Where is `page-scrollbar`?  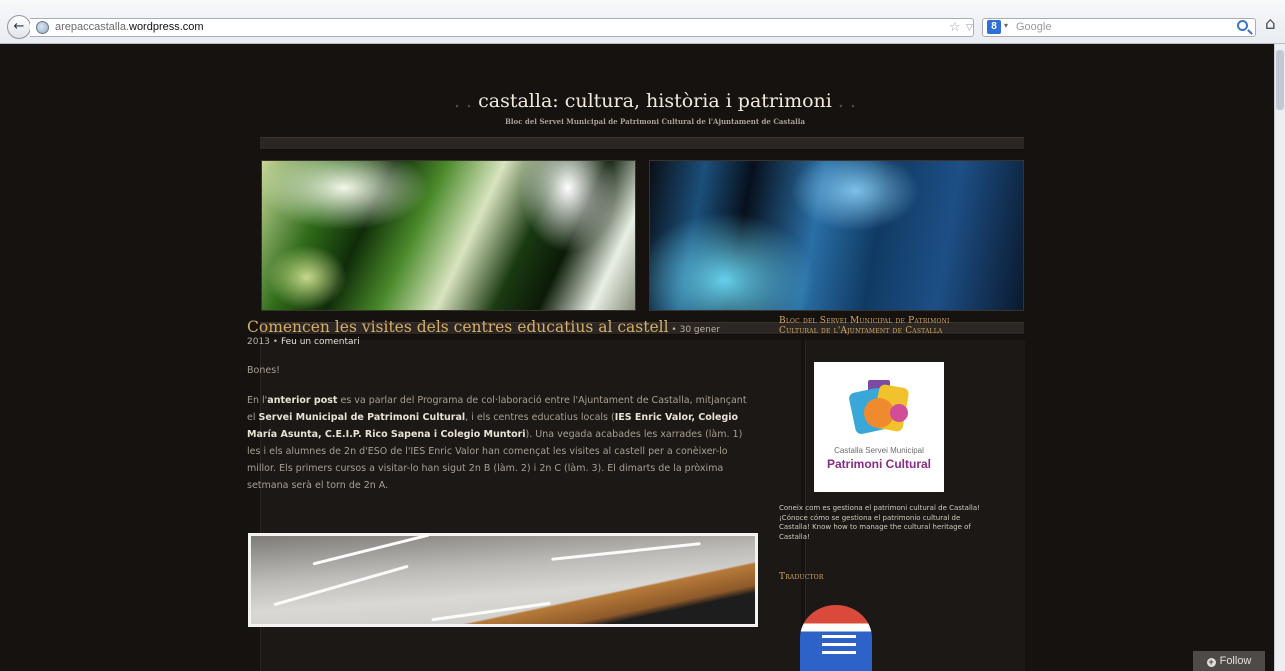
page-scrollbar is located at coordinates (1279, 357).